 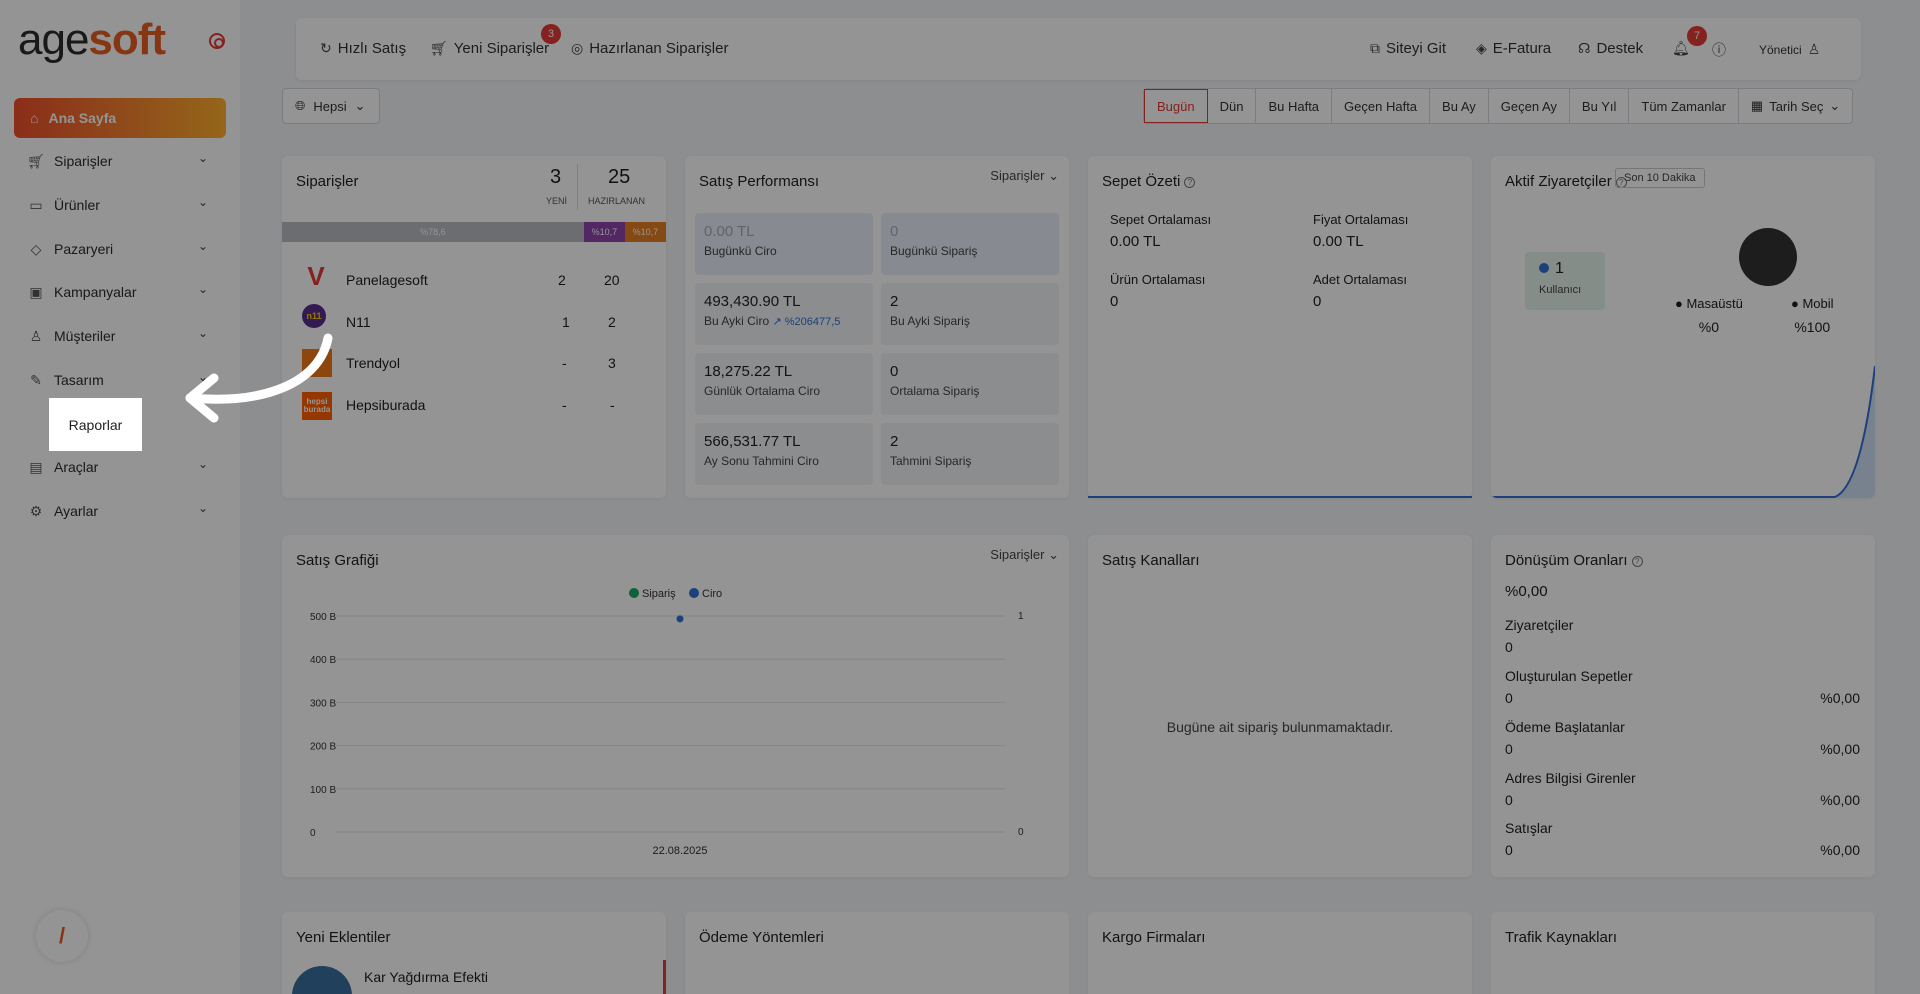 I want to click on sales-perf-dropdown: Siparişler ⌄, so click(x=1024, y=176).